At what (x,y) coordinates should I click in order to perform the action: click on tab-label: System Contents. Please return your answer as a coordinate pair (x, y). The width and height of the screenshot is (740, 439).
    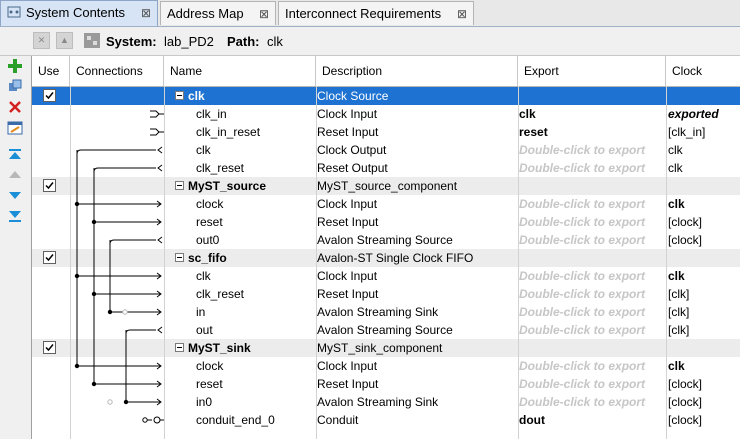
    Looking at the image, I should click on (75, 12).